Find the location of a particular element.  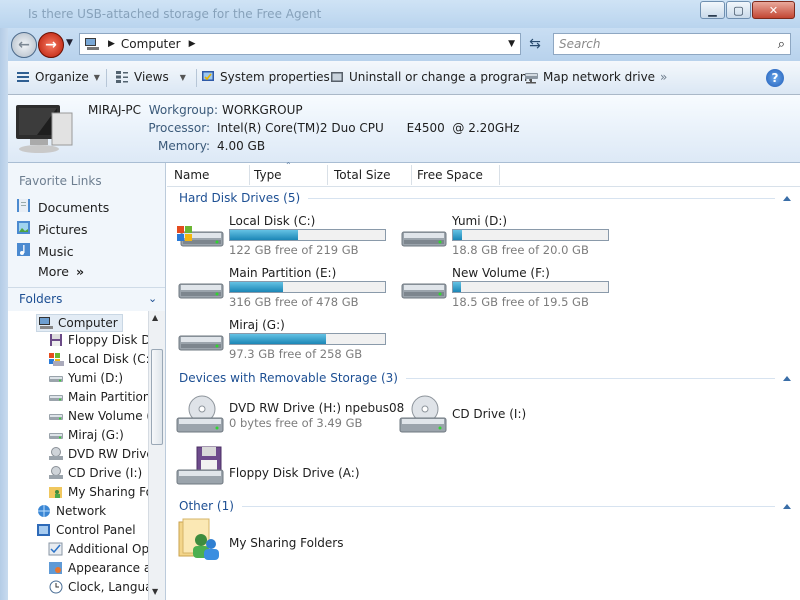

folder-tree-scrollbar: ▲ ▼ is located at coordinates (156, 455).